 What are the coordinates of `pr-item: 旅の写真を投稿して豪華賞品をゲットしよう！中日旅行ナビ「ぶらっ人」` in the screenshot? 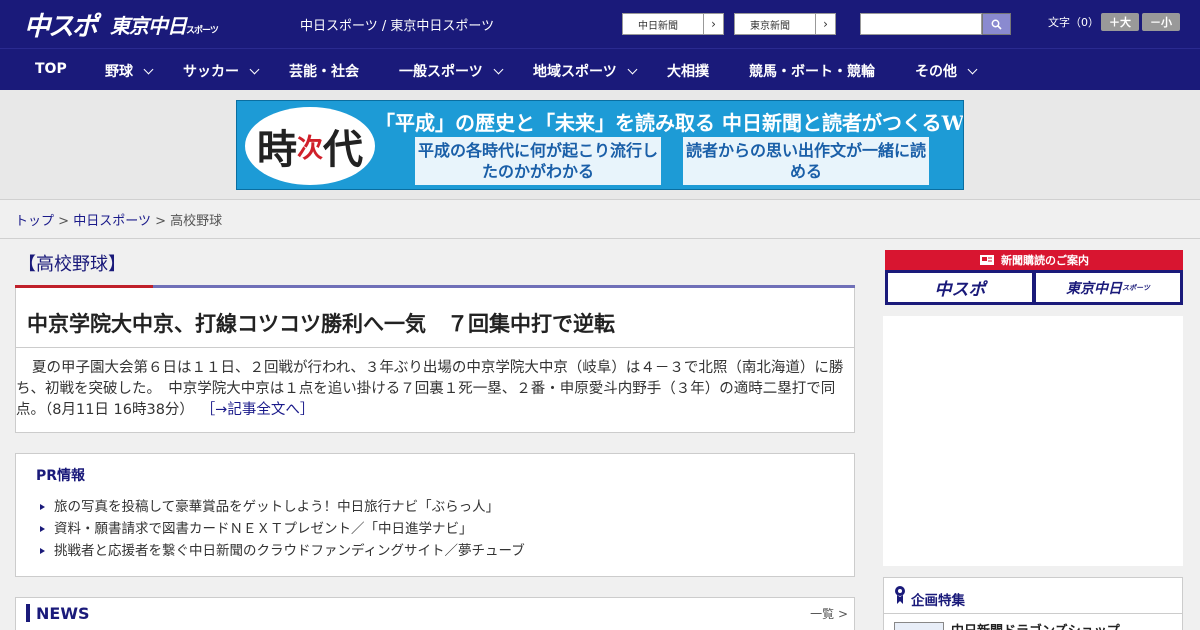 It's located at (269, 505).